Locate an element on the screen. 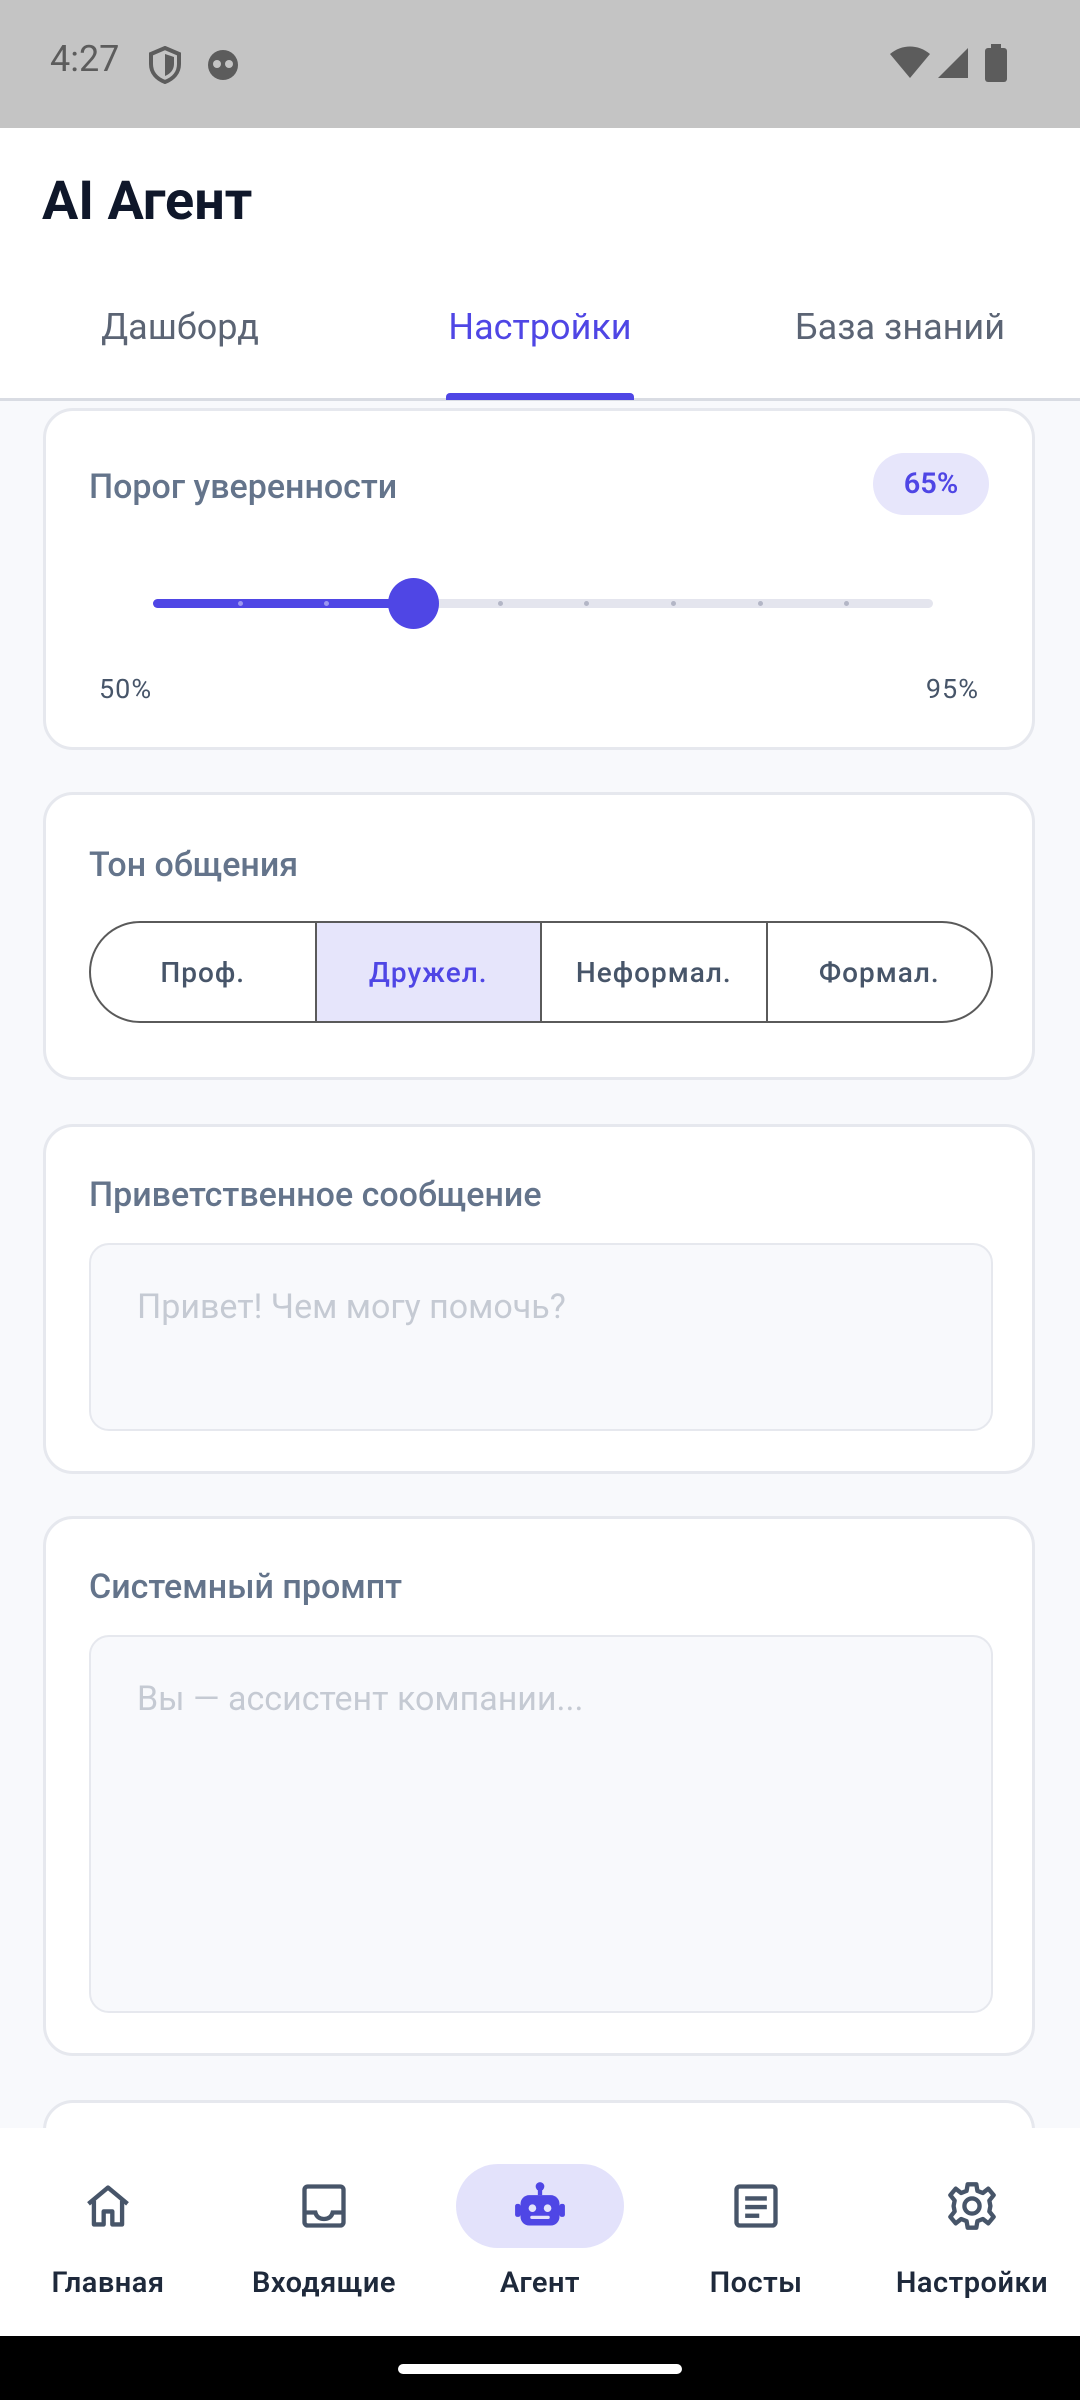  wifi-icon is located at coordinates (910, 62).